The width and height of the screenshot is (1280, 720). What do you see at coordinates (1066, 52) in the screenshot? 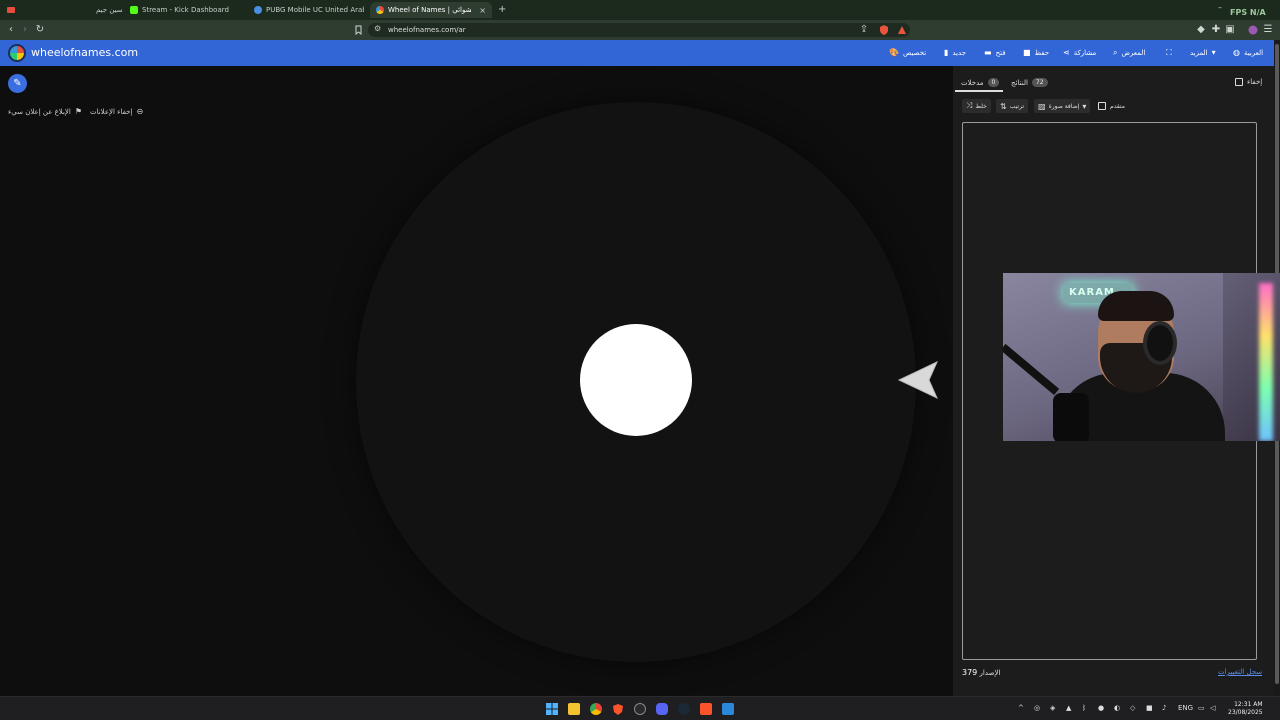
I see `share-icon: ⋖` at bounding box center [1066, 52].